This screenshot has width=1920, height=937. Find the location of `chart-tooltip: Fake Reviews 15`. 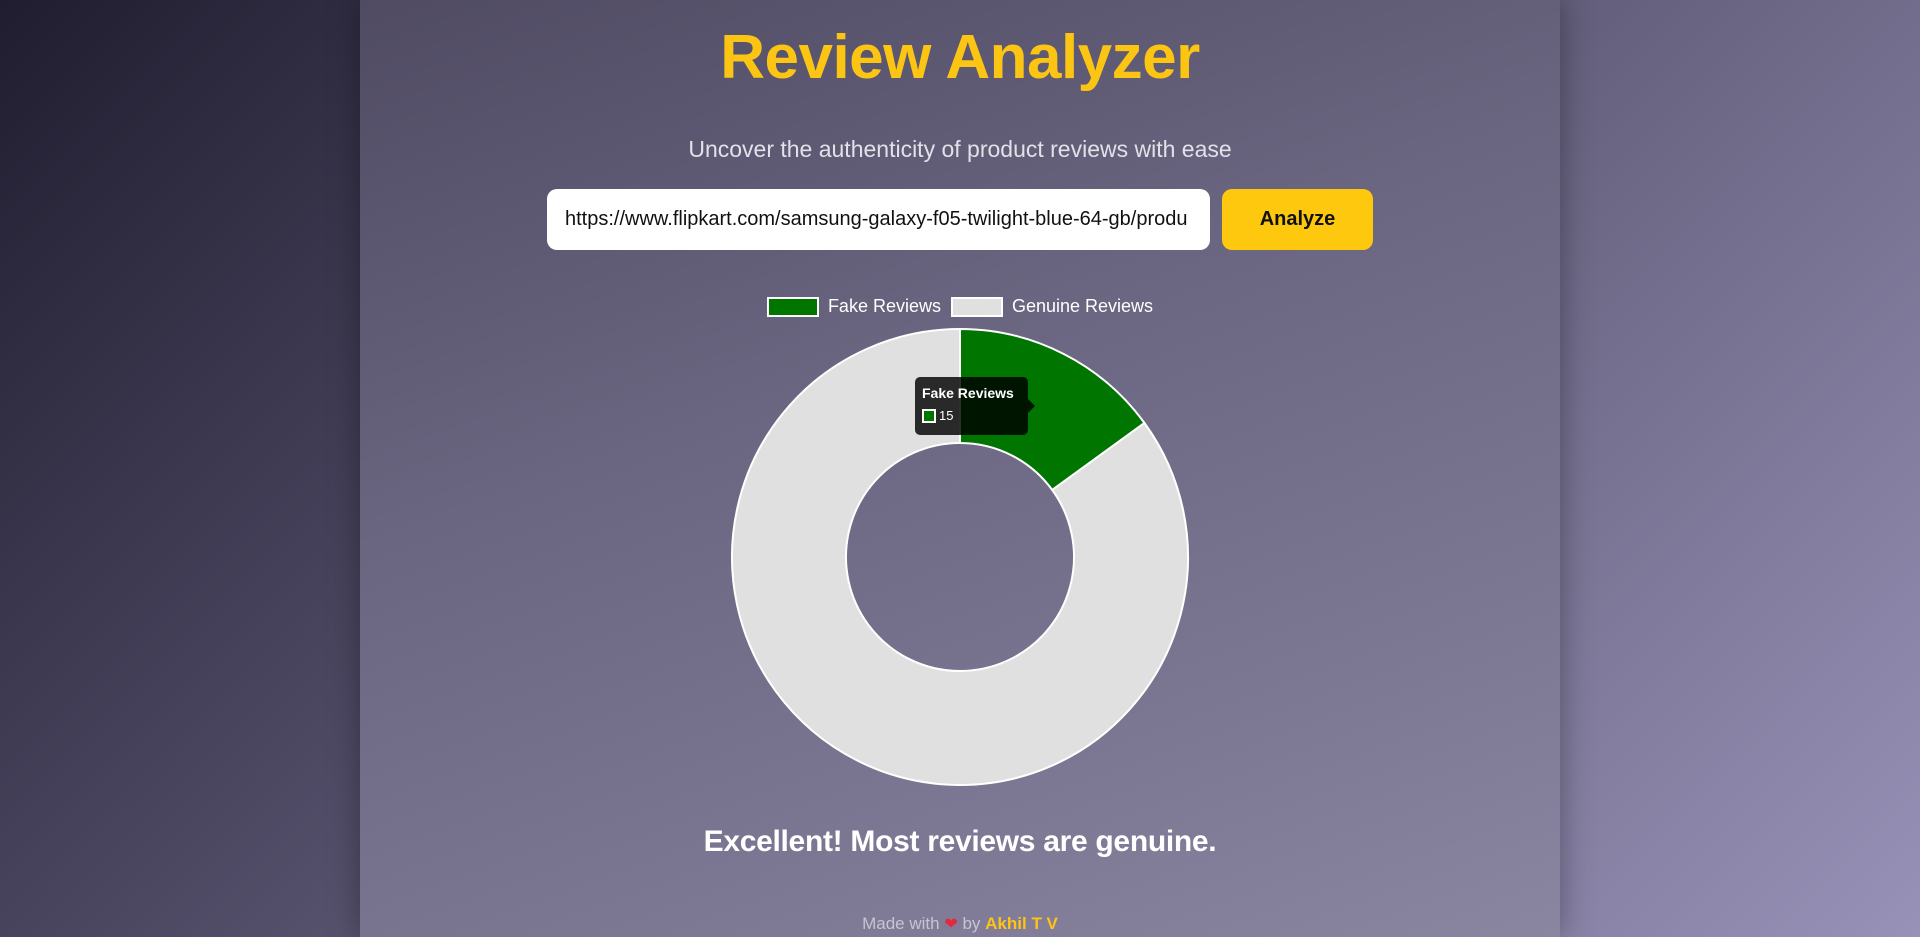

chart-tooltip: Fake Reviews 15 is located at coordinates (975, 406).